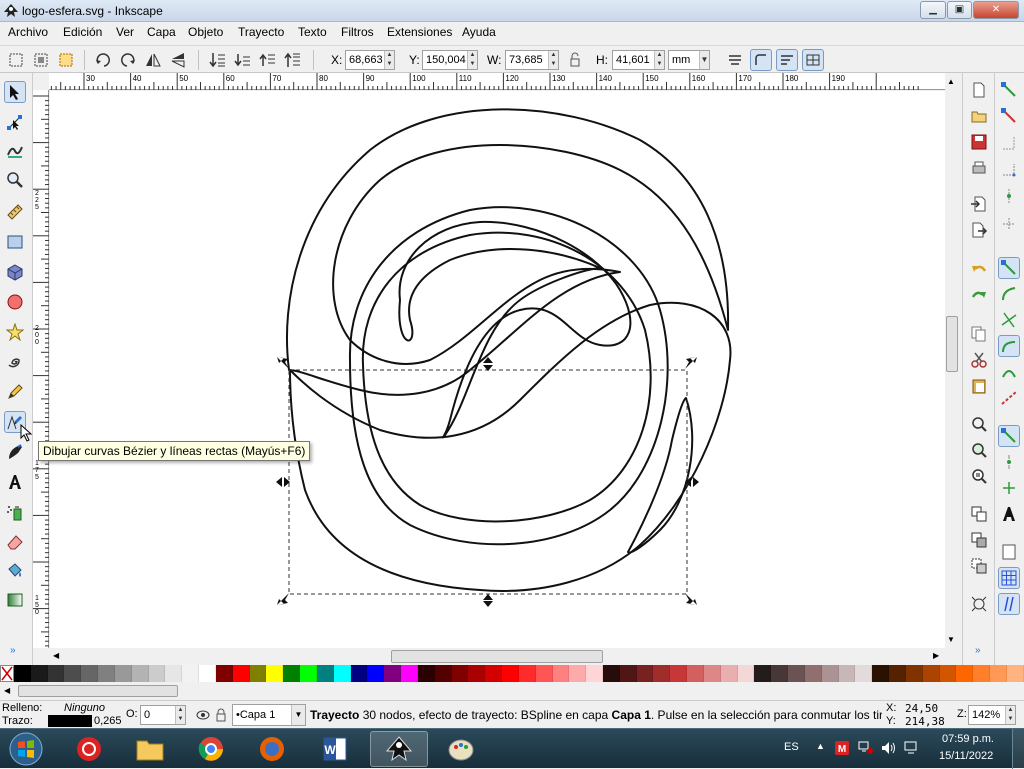 The height and width of the screenshot is (769, 1024). What do you see at coordinates (419, 32) in the screenshot?
I see `menu-extensiones: Extensiones` at bounding box center [419, 32].